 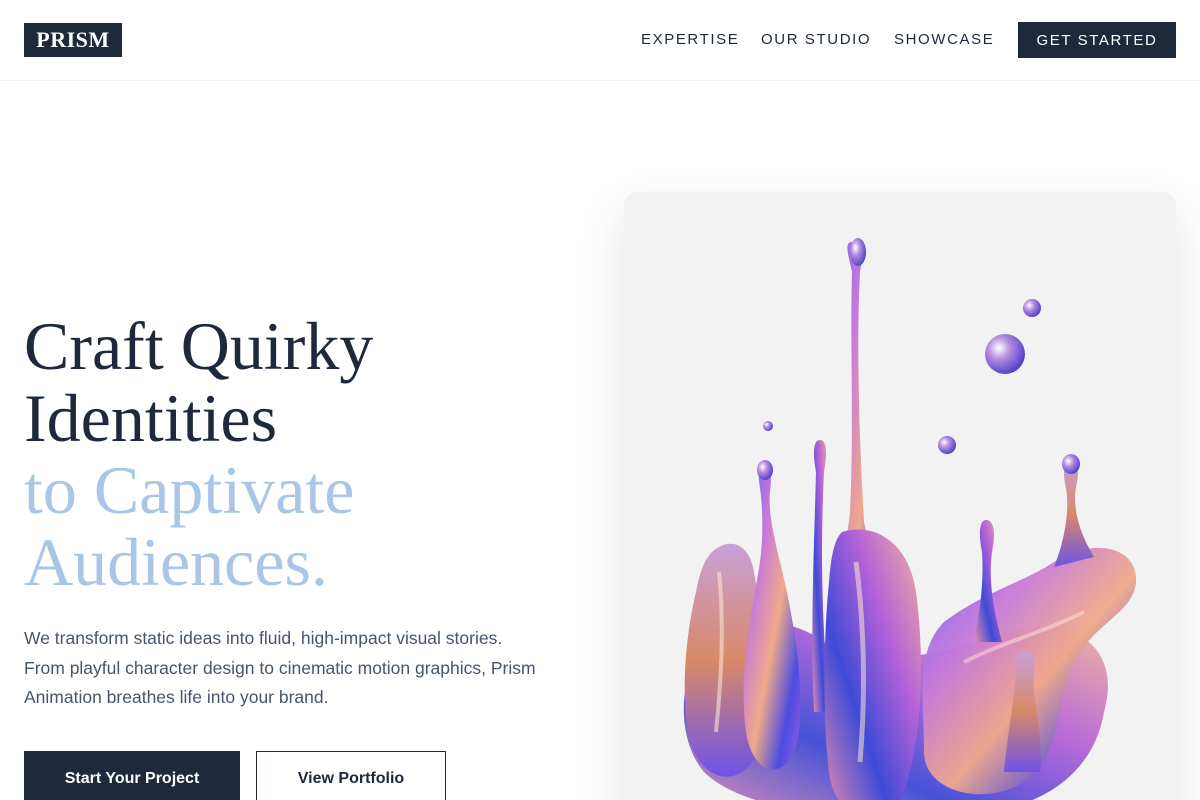 What do you see at coordinates (151, 418) in the screenshot?
I see `headline-line-2: Identities` at bounding box center [151, 418].